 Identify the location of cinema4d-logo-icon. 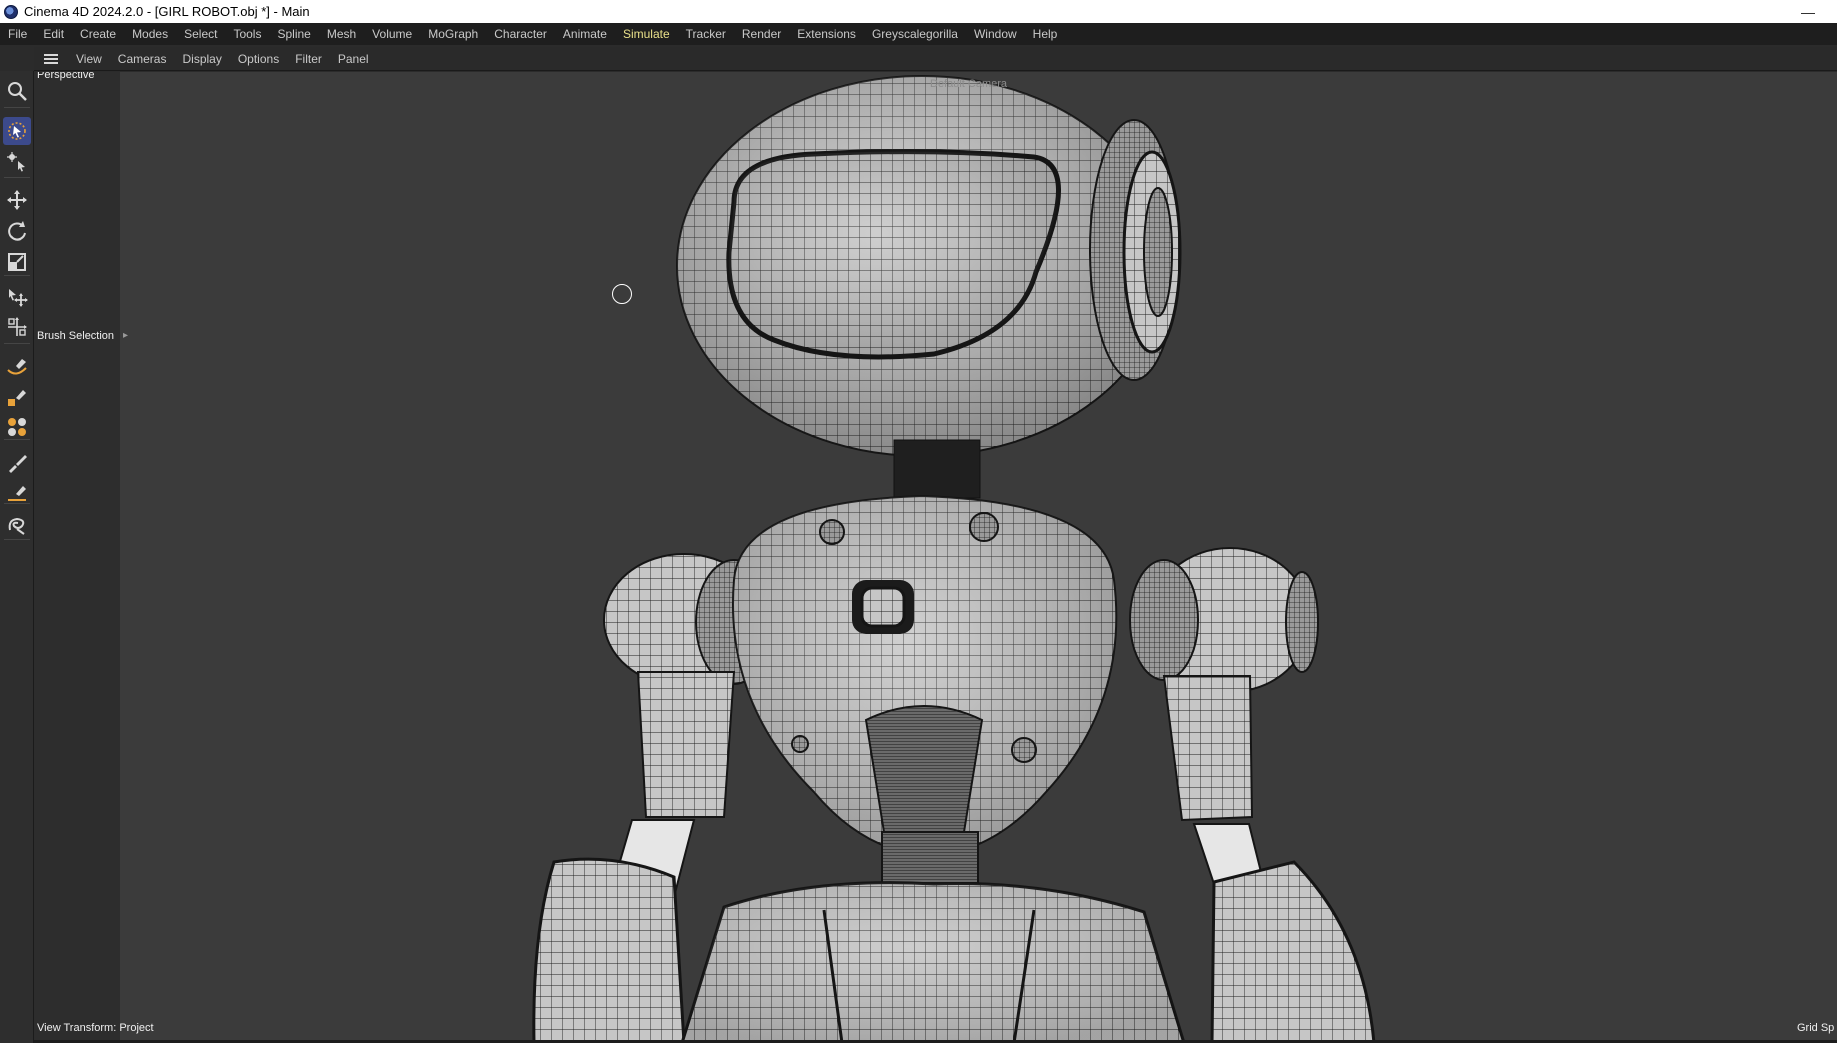
(11, 11).